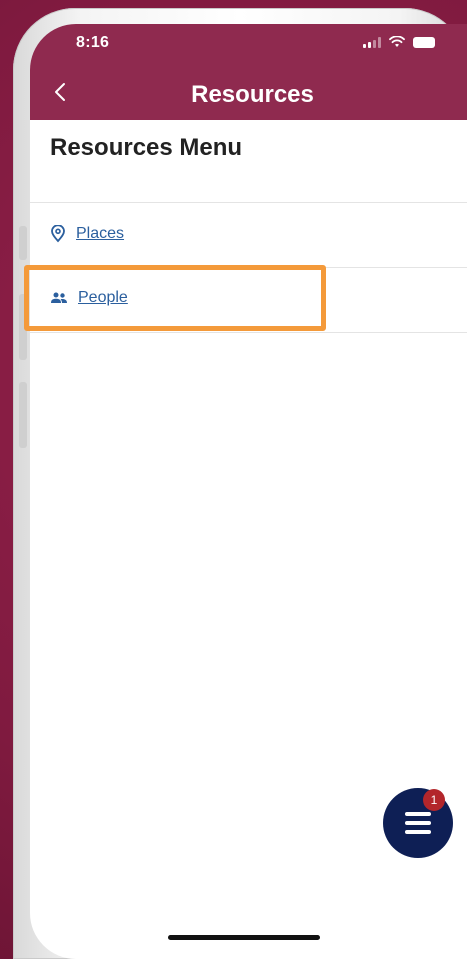 Image resolution: width=467 pixels, height=959 pixels. I want to click on menu-item-places: Places, so click(87, 234).